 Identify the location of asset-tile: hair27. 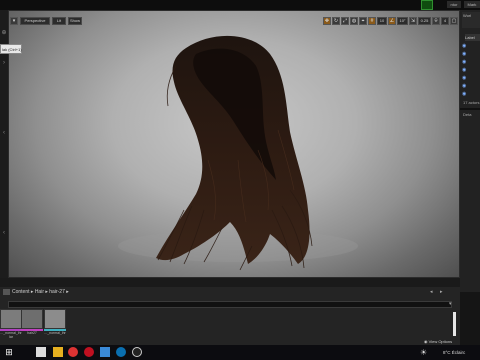
(32, 323).